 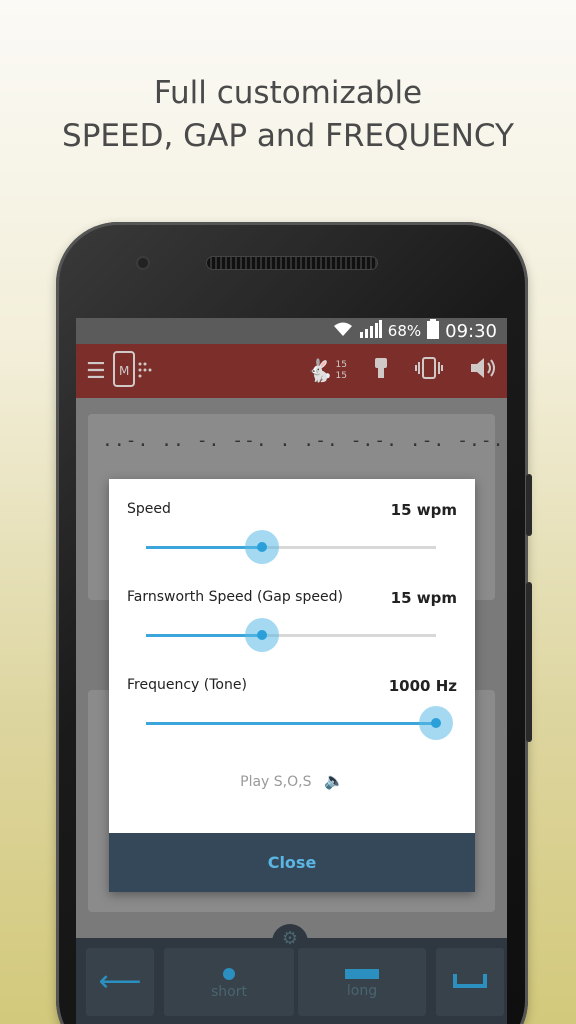 I want to click on dash-icon, so click(x=362, y=974).